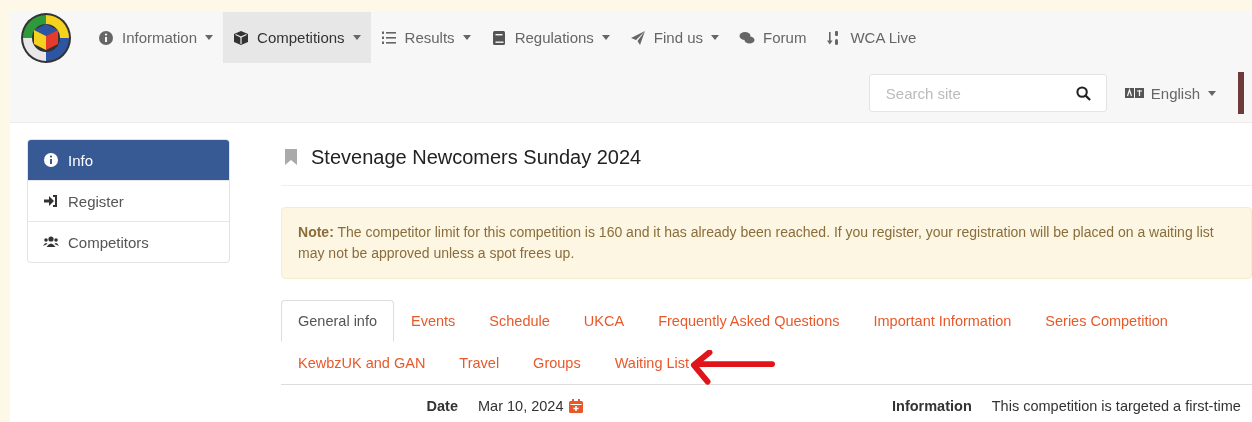 The image size is (1252, 422). I want to click on tab: Frequently Asked Questions, so click(749, 321).